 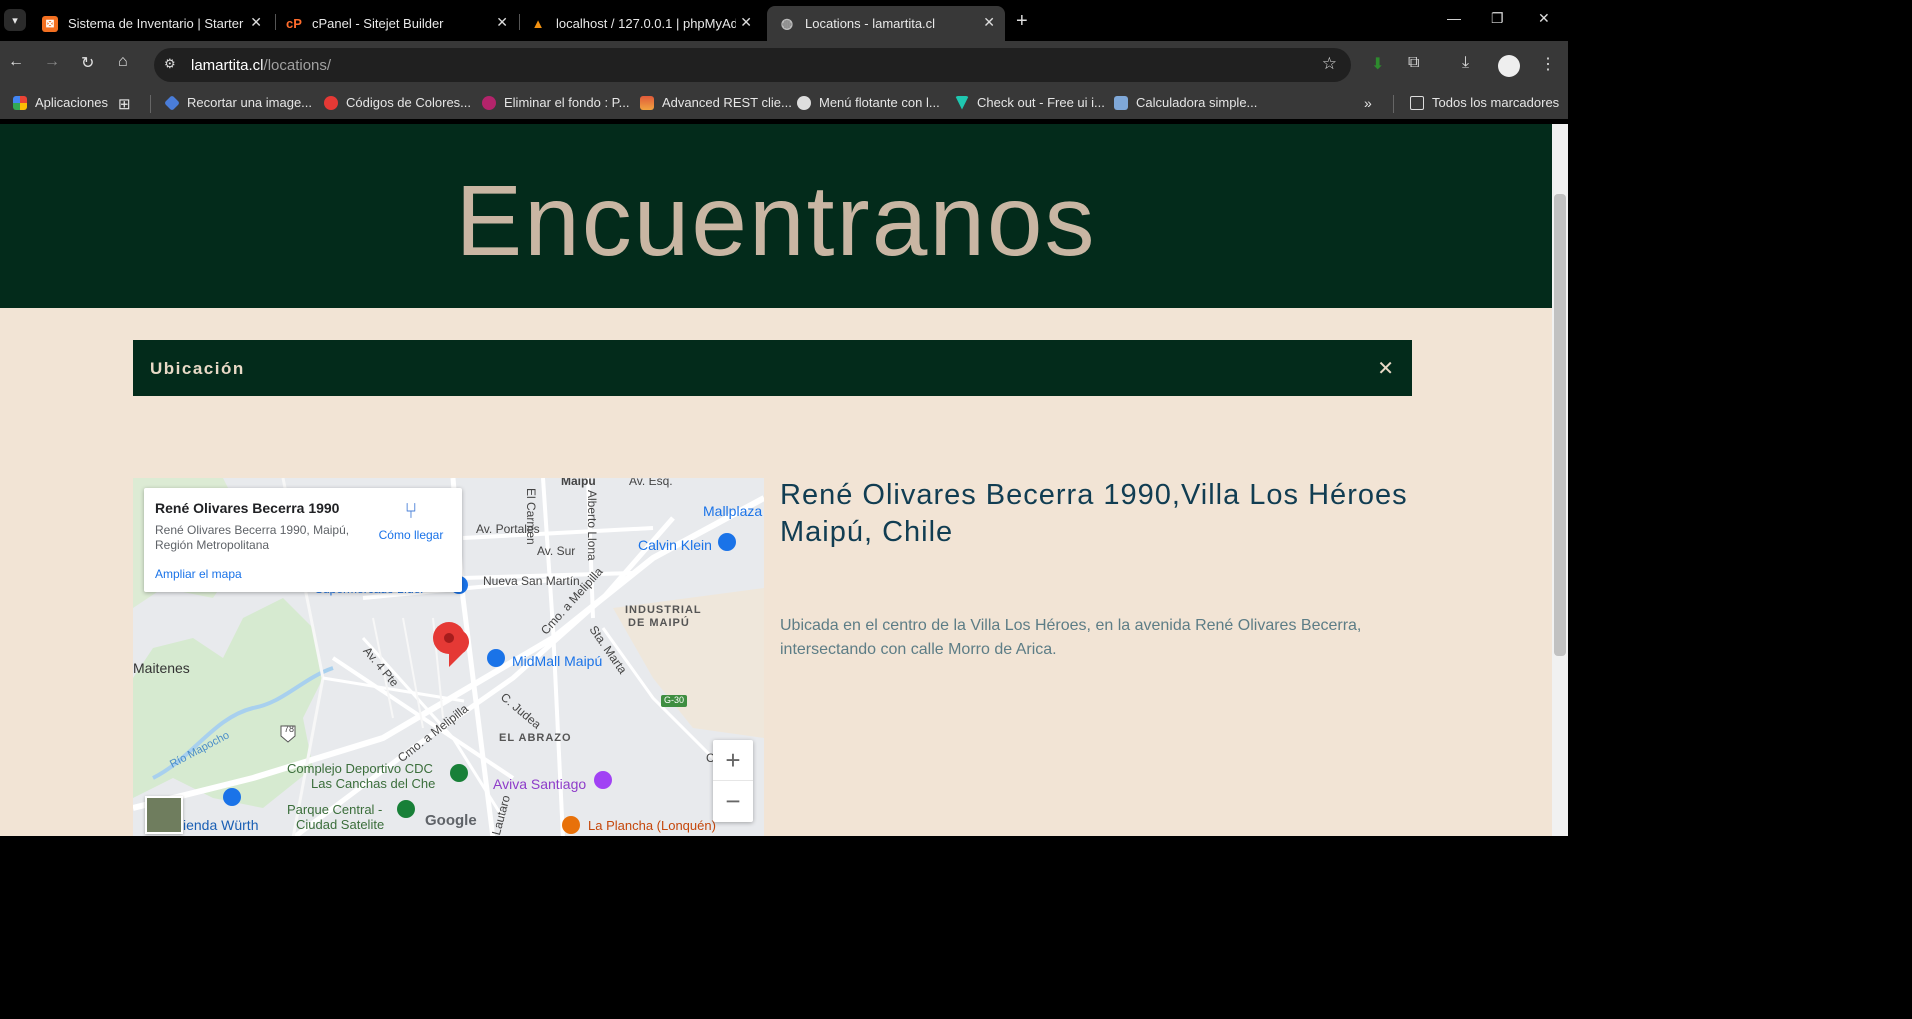 What do you see at coordinates (752, 65) in the screenshot?
I see `address-bar: ⚙ lamartita.cl/locations/ ☆` at bounding box center [752, 65].